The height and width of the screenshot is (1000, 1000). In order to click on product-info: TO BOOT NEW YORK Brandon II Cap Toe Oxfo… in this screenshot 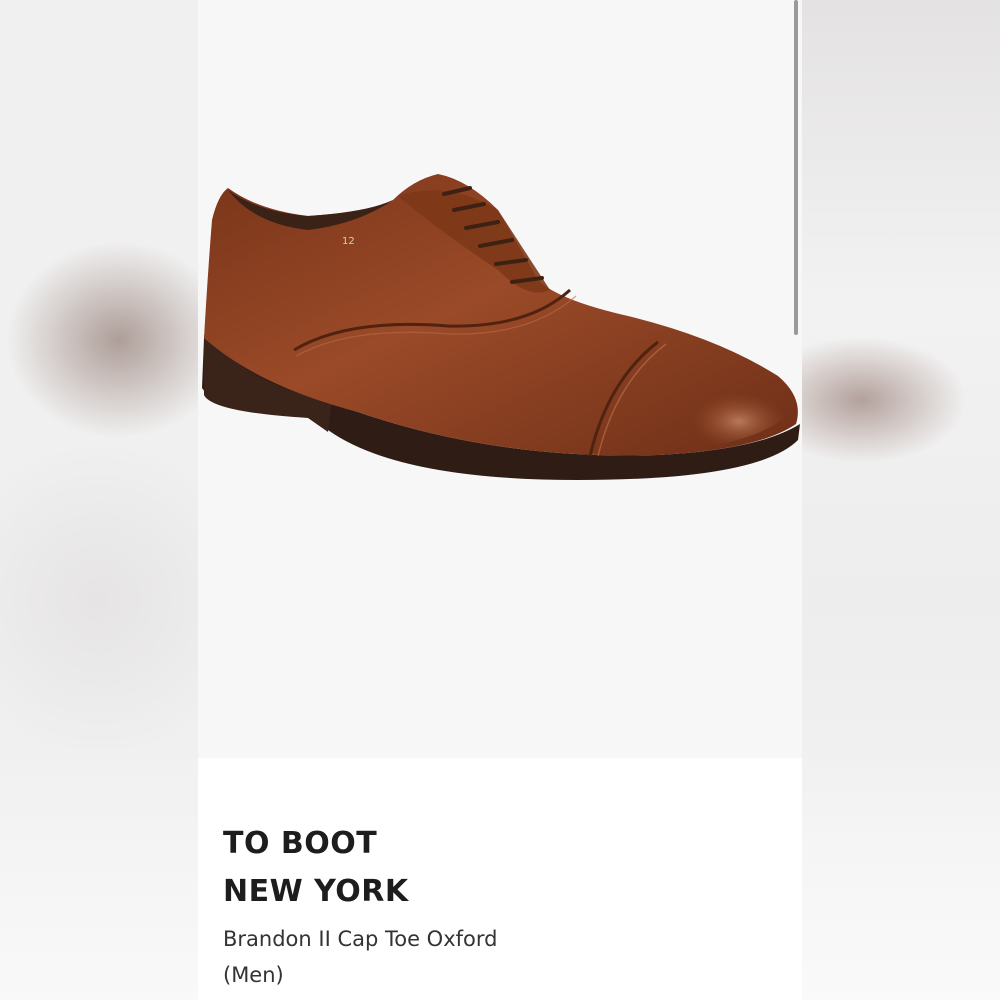, I will do `click(500, 879)`.